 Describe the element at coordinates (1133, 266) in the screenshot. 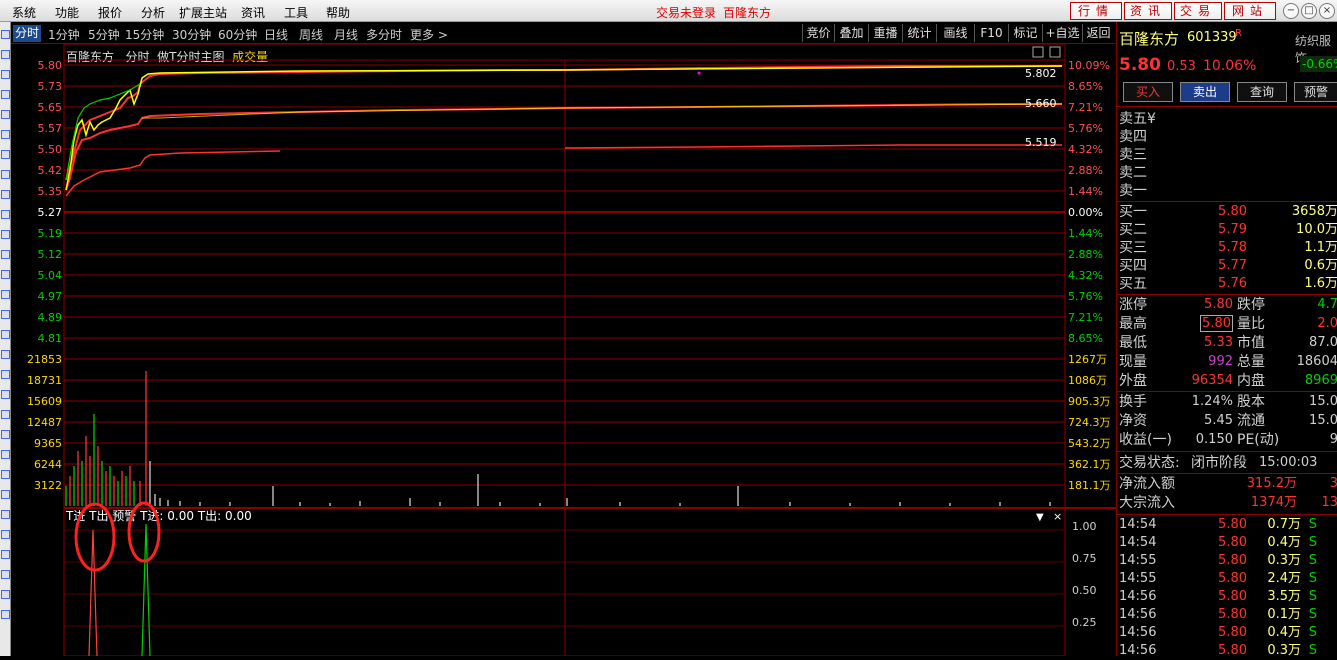

I see `bid-label: 买四` at that location.